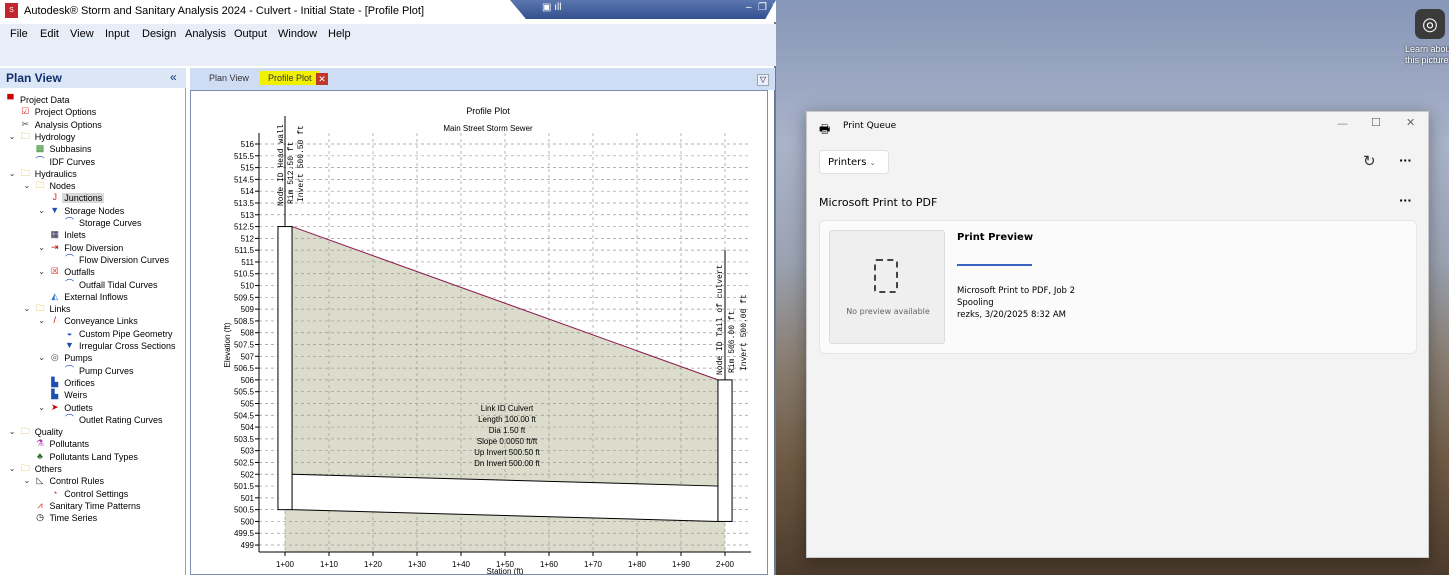  I want to click on printer-more-icon: ···, so click(1405, 200).